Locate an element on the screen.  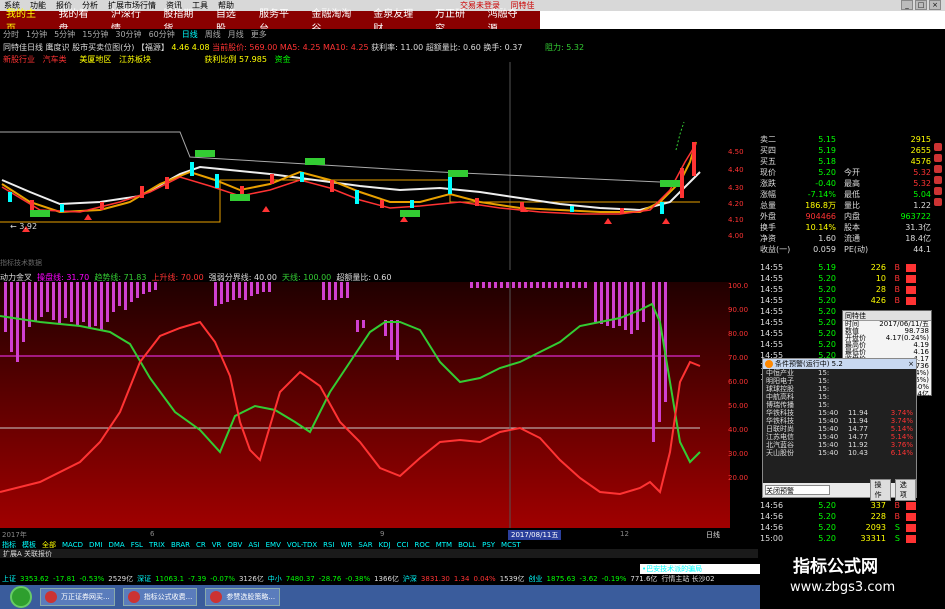
indicator-tab: VR is located at coordinates (217, 545).